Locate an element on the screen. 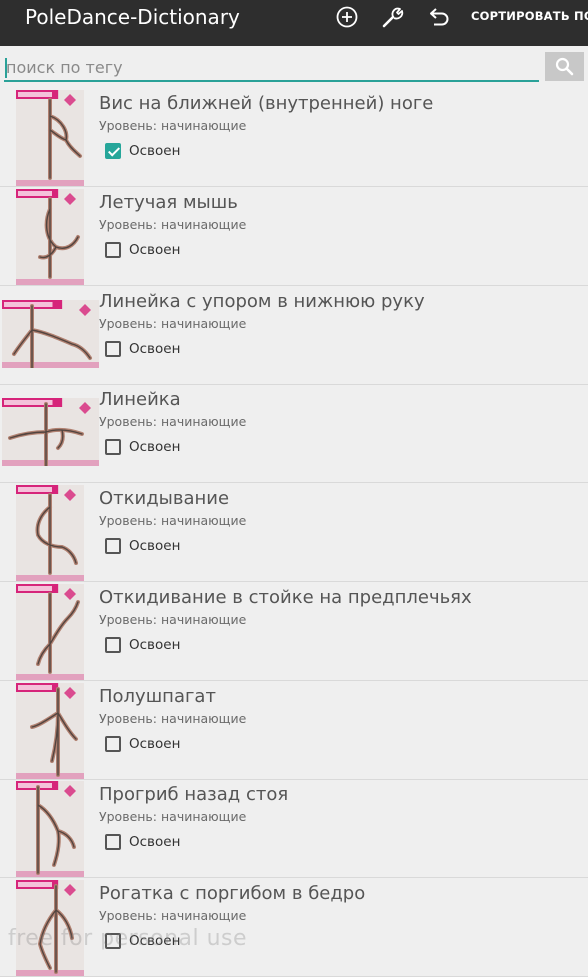 The width and height of the screenshot is (588, 977). move-name: Линейка is located at coordinates (140, 399).